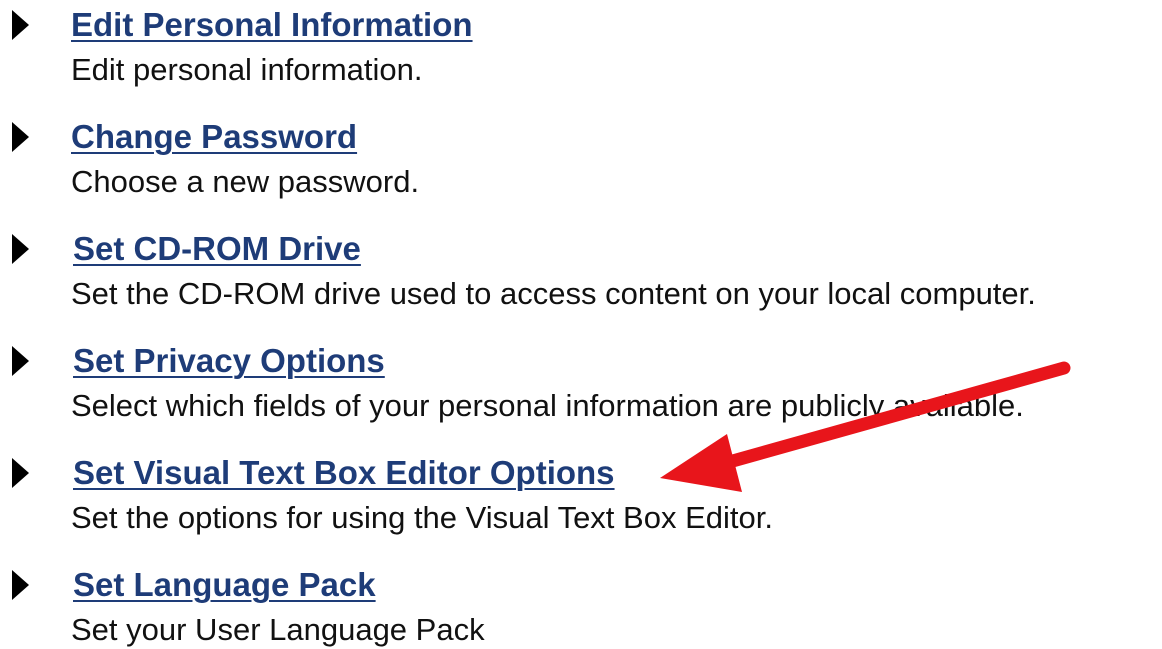 Image resolution: width=1162 pixels, height=649 pixels. What do you see at coordinates (344, 473) in the screenshot?
I see `set-visual-text-box-editor-options-link: Set Visual Text Box Editor Options` at bounding box center [344, 473].